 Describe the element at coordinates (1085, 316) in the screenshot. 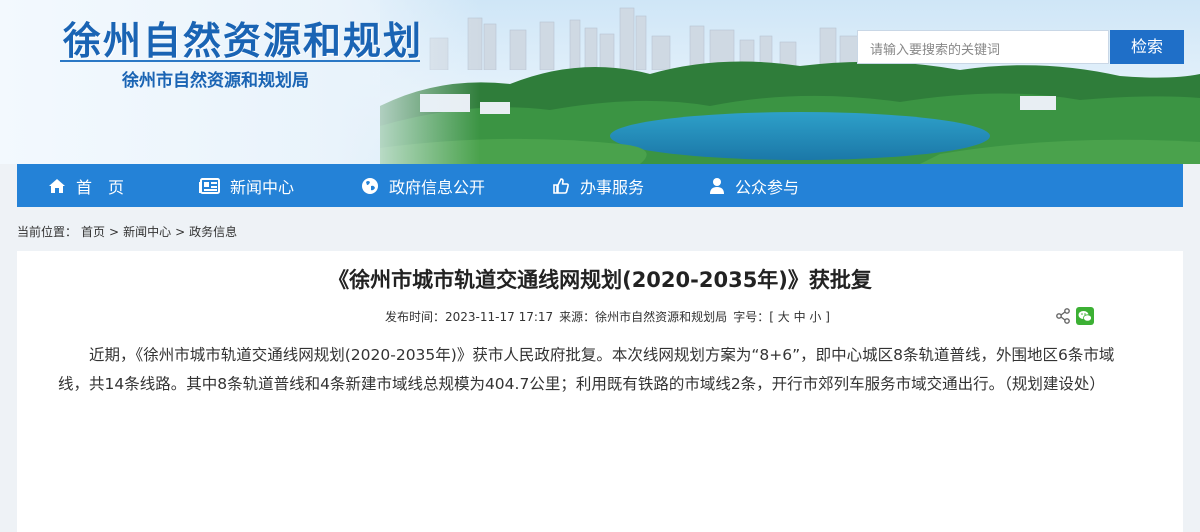

I see `wechat-icon` at that location.